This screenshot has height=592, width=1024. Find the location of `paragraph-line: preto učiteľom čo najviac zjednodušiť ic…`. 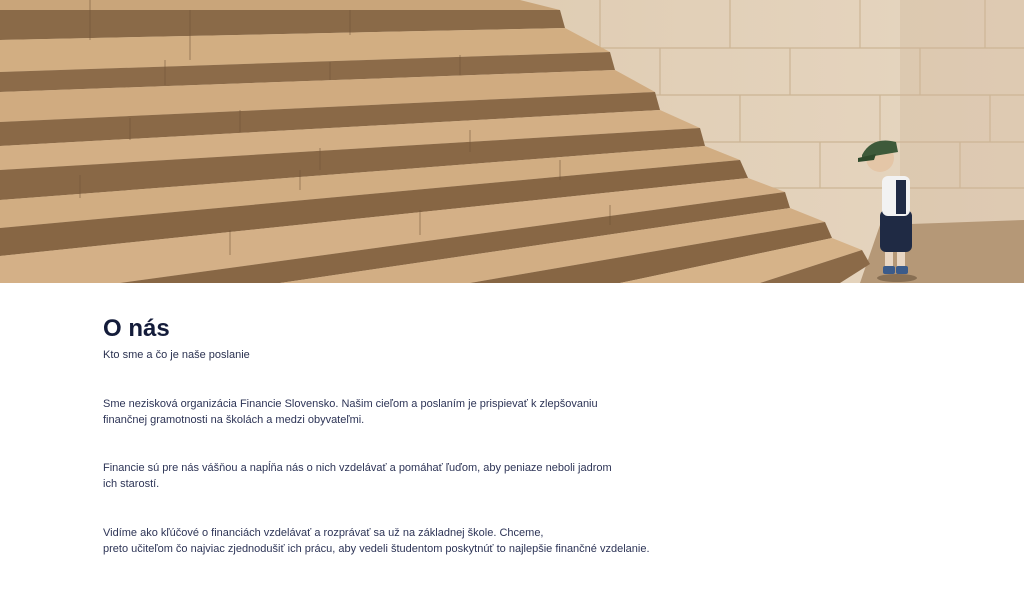

paragraph-line: preto učiteľom čo najviac zjednodušiť ic… is located at coordinates (376, 549).